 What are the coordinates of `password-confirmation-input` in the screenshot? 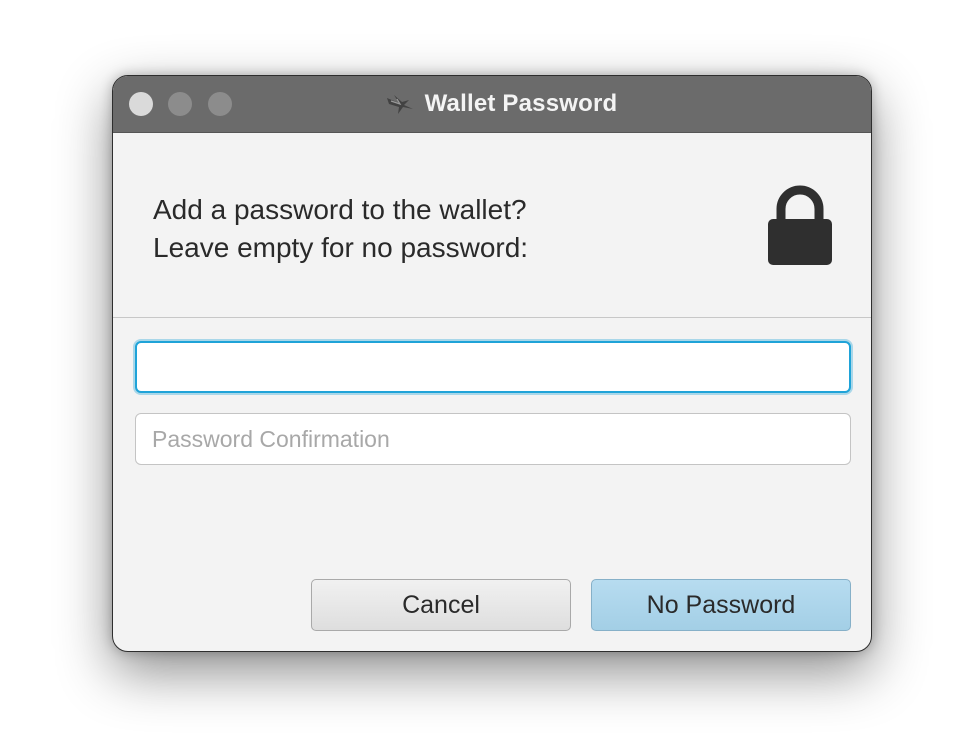 It's located at (493, 439).